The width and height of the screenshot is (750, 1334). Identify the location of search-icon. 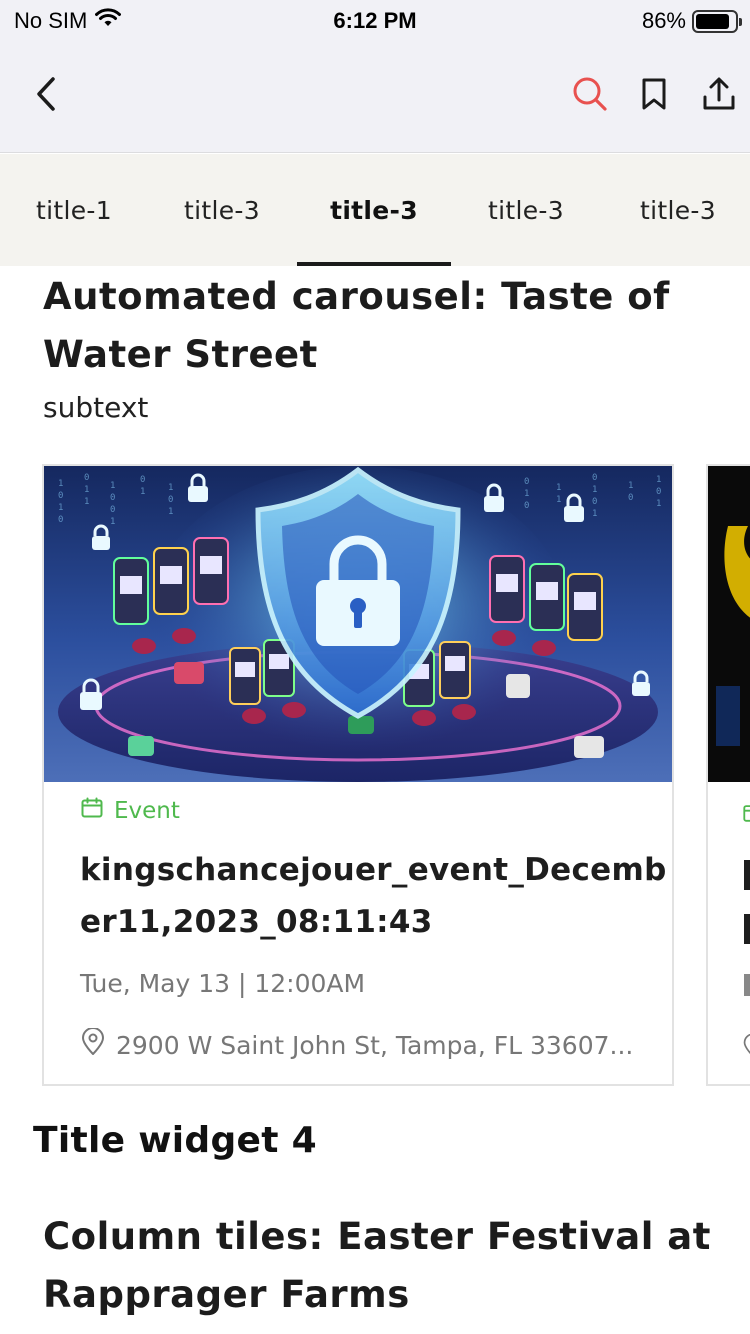
(590, 96).